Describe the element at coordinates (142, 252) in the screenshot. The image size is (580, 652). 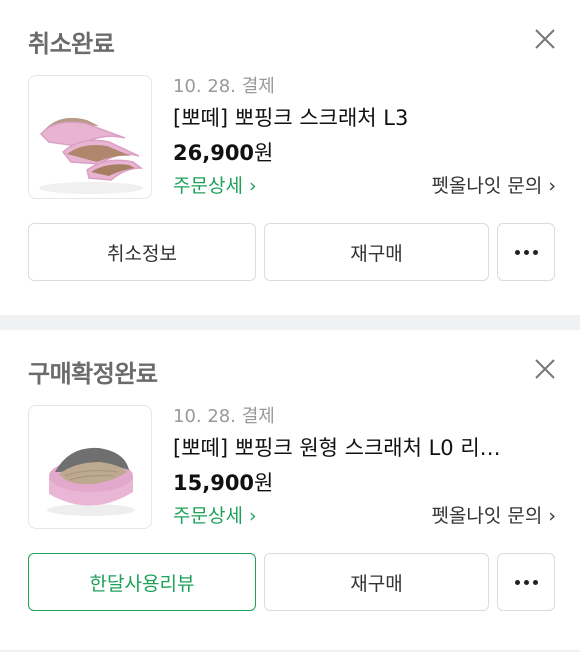
I see `cancel-info-button: 취소정보` at that location.